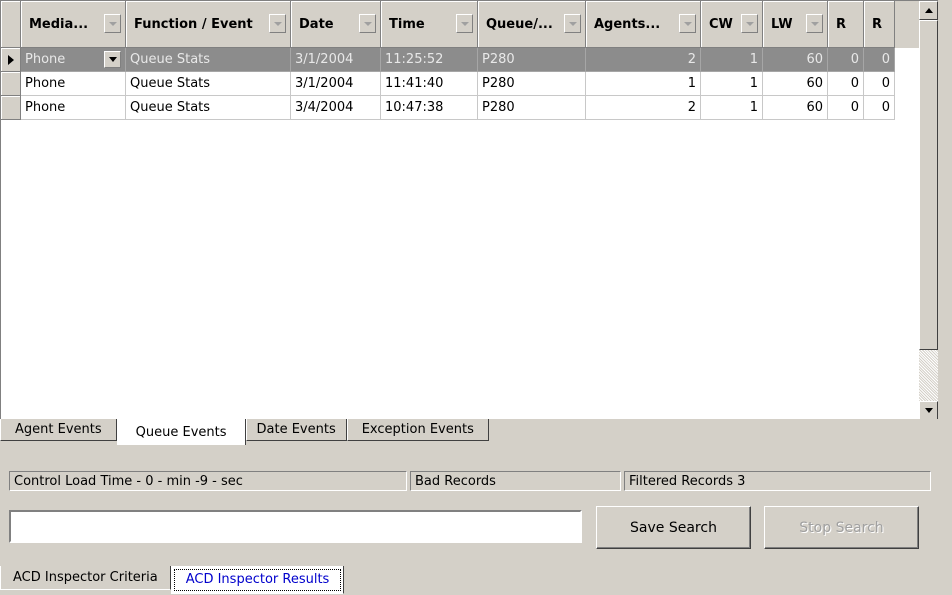 The image size is (952, 595). Describe the element at coordinates (336, 24) in the screenshot. I see `column-header: Date` at that location.